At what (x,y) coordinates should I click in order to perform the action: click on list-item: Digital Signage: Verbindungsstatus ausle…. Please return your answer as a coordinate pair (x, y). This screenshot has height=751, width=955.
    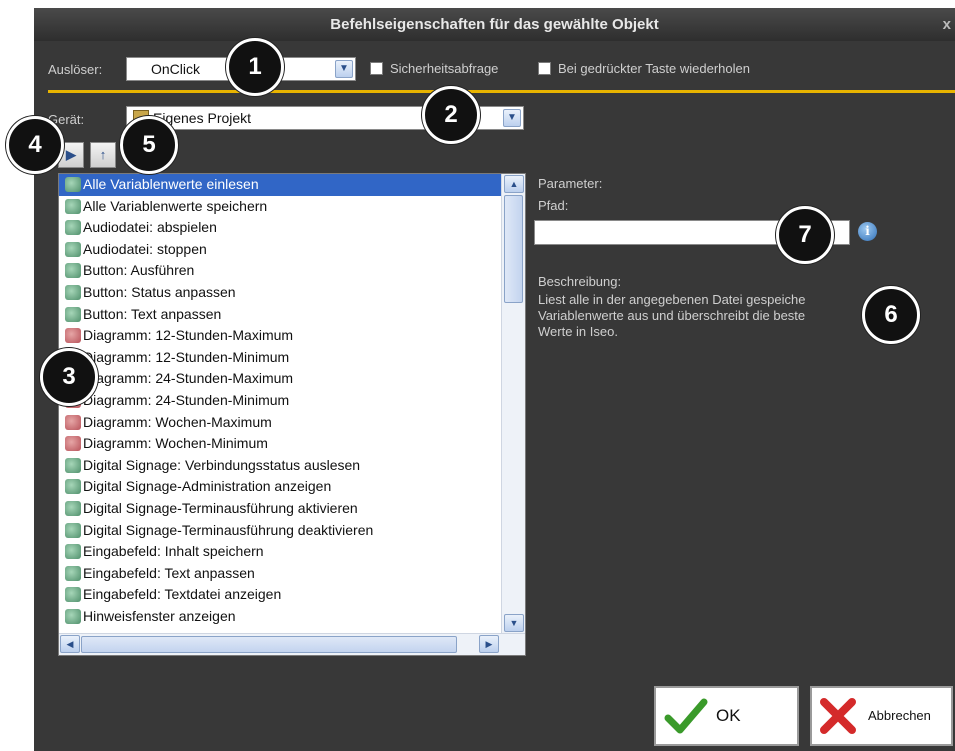
    Looking at the image, I should click on (280, 466).